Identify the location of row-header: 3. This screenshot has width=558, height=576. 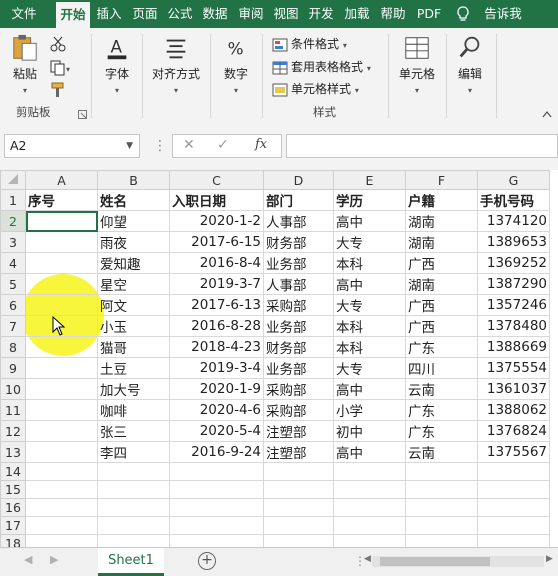
(13, 242).